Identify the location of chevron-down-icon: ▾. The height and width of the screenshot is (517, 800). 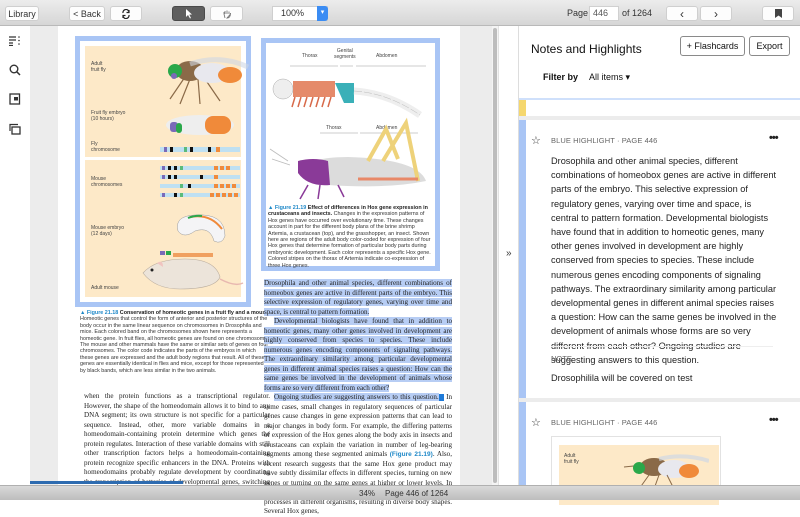
(322, 13).